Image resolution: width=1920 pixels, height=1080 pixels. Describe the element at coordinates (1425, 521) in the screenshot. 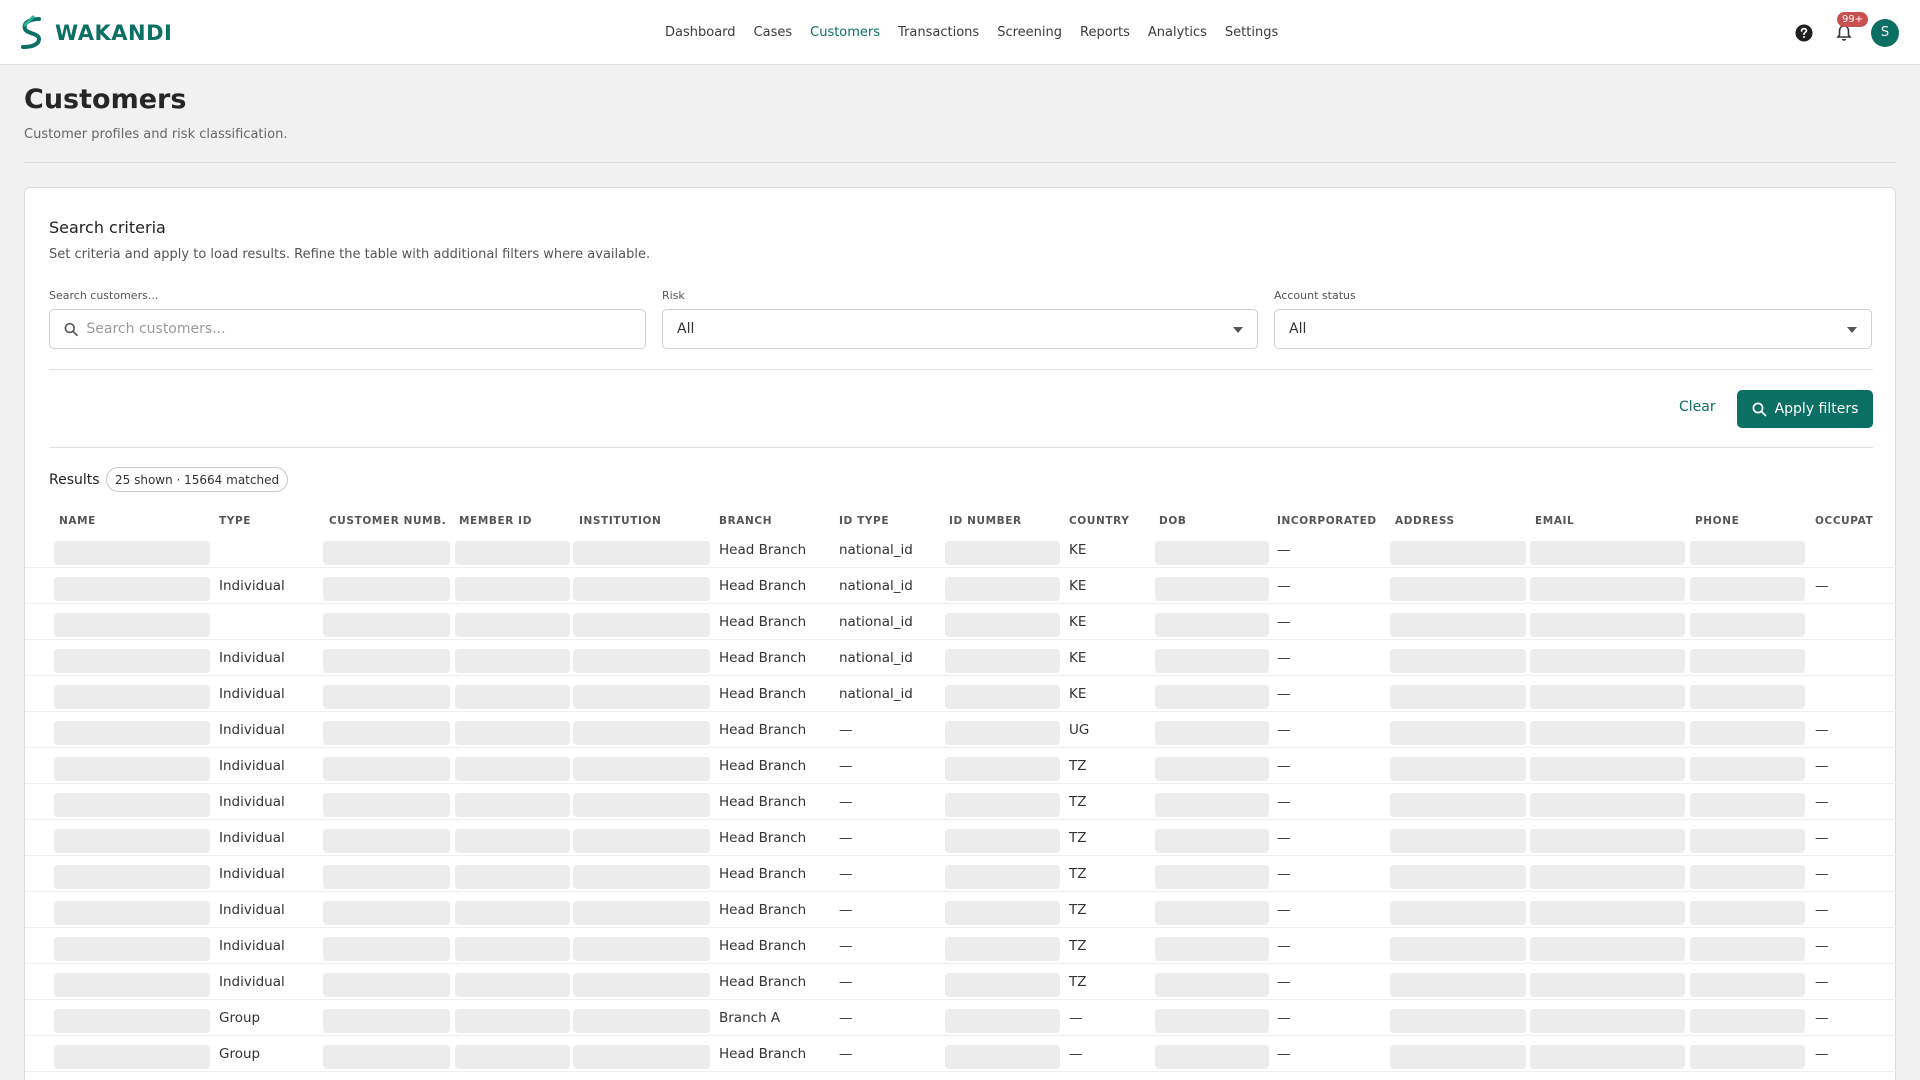

I see `column-header-address: ADDRESS` at that location.